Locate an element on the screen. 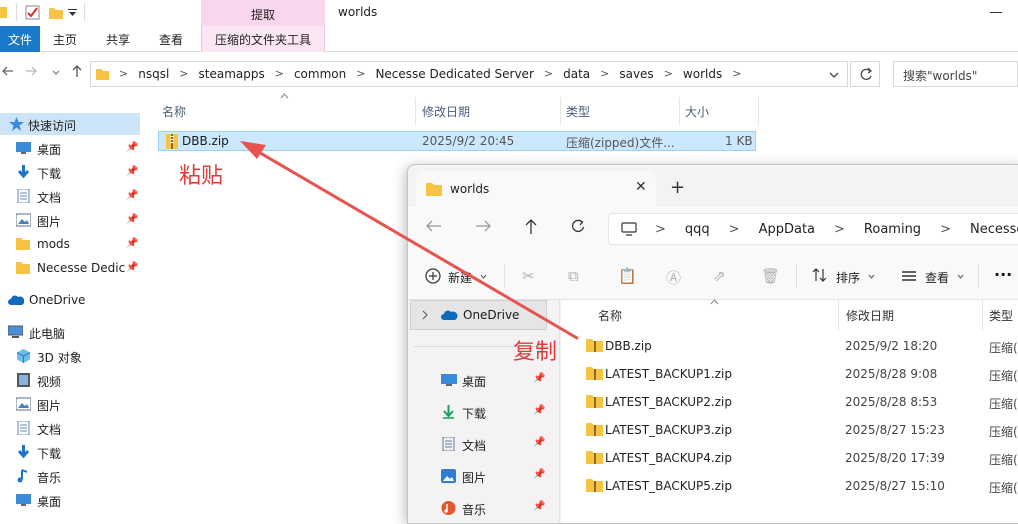  context-tab-header: 提取 is located at coordinates (263, 13).